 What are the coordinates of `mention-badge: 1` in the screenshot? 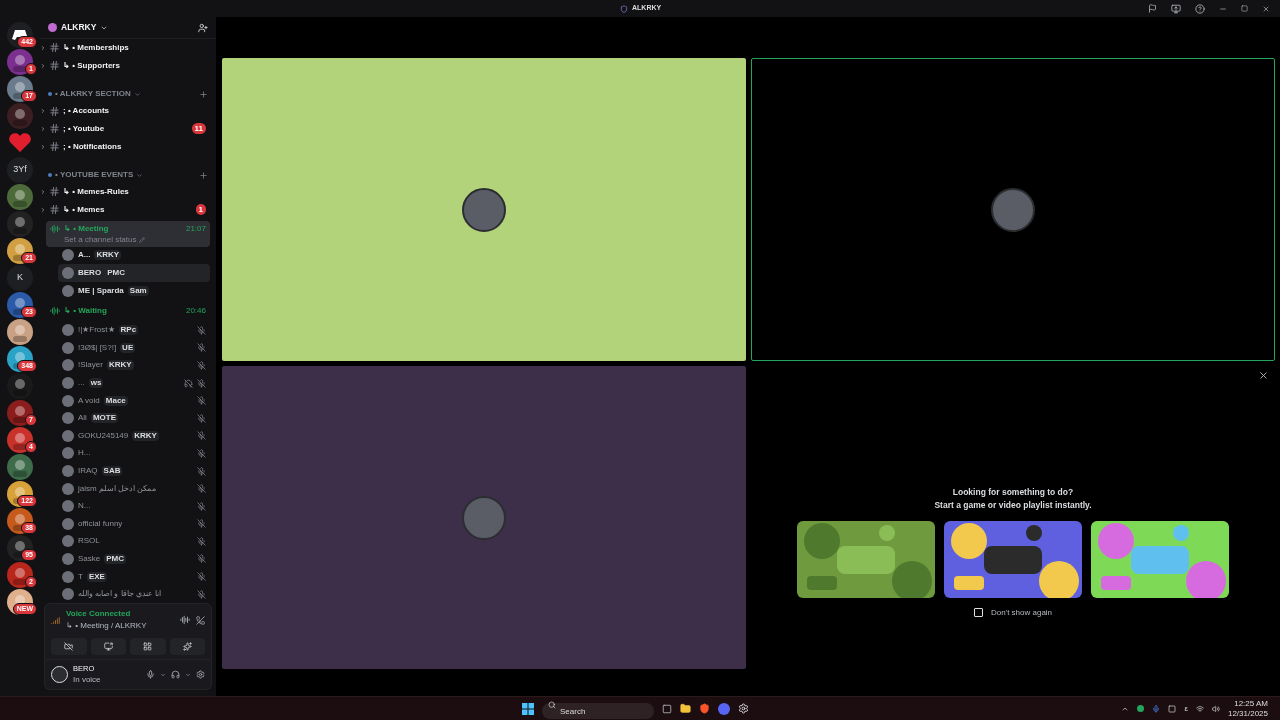 It's located at (200, 210).